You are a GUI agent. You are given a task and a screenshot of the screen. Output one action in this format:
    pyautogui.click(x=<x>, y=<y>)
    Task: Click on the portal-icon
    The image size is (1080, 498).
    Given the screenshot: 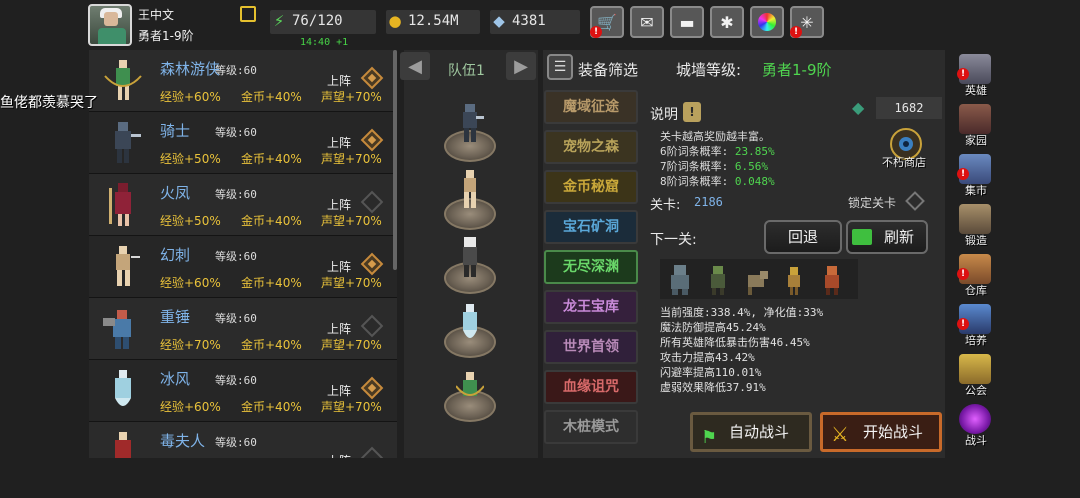 What is the action you would take?
    pyautogui.click(x=975, y=419)
    